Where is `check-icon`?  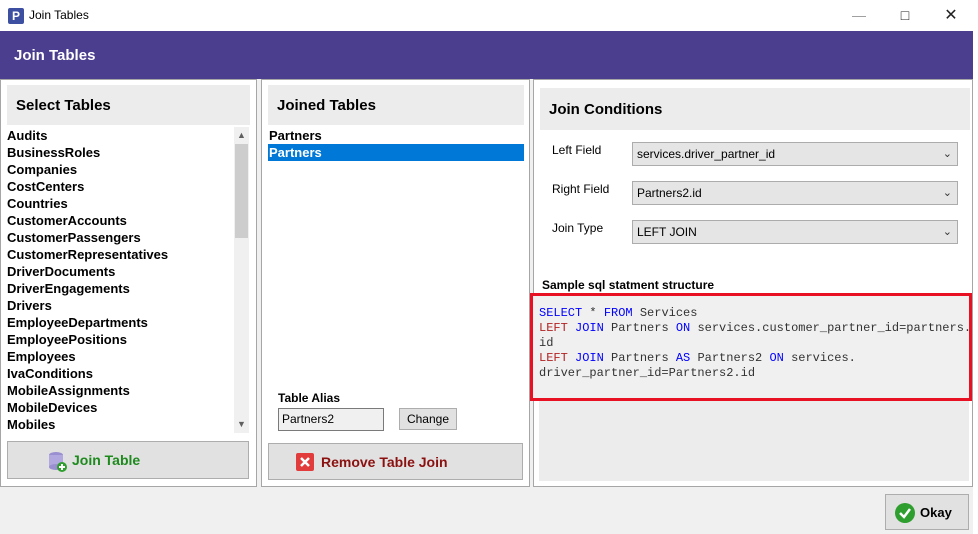 check-icon is located at coordinates (905, 513).